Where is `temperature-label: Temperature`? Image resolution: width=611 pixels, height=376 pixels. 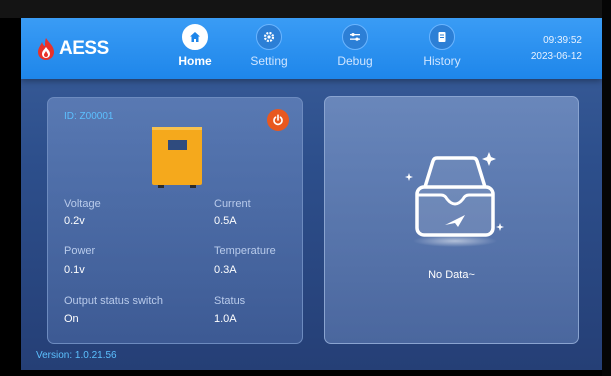 temperature-label: Temperature is located at coordinates (245, 251).